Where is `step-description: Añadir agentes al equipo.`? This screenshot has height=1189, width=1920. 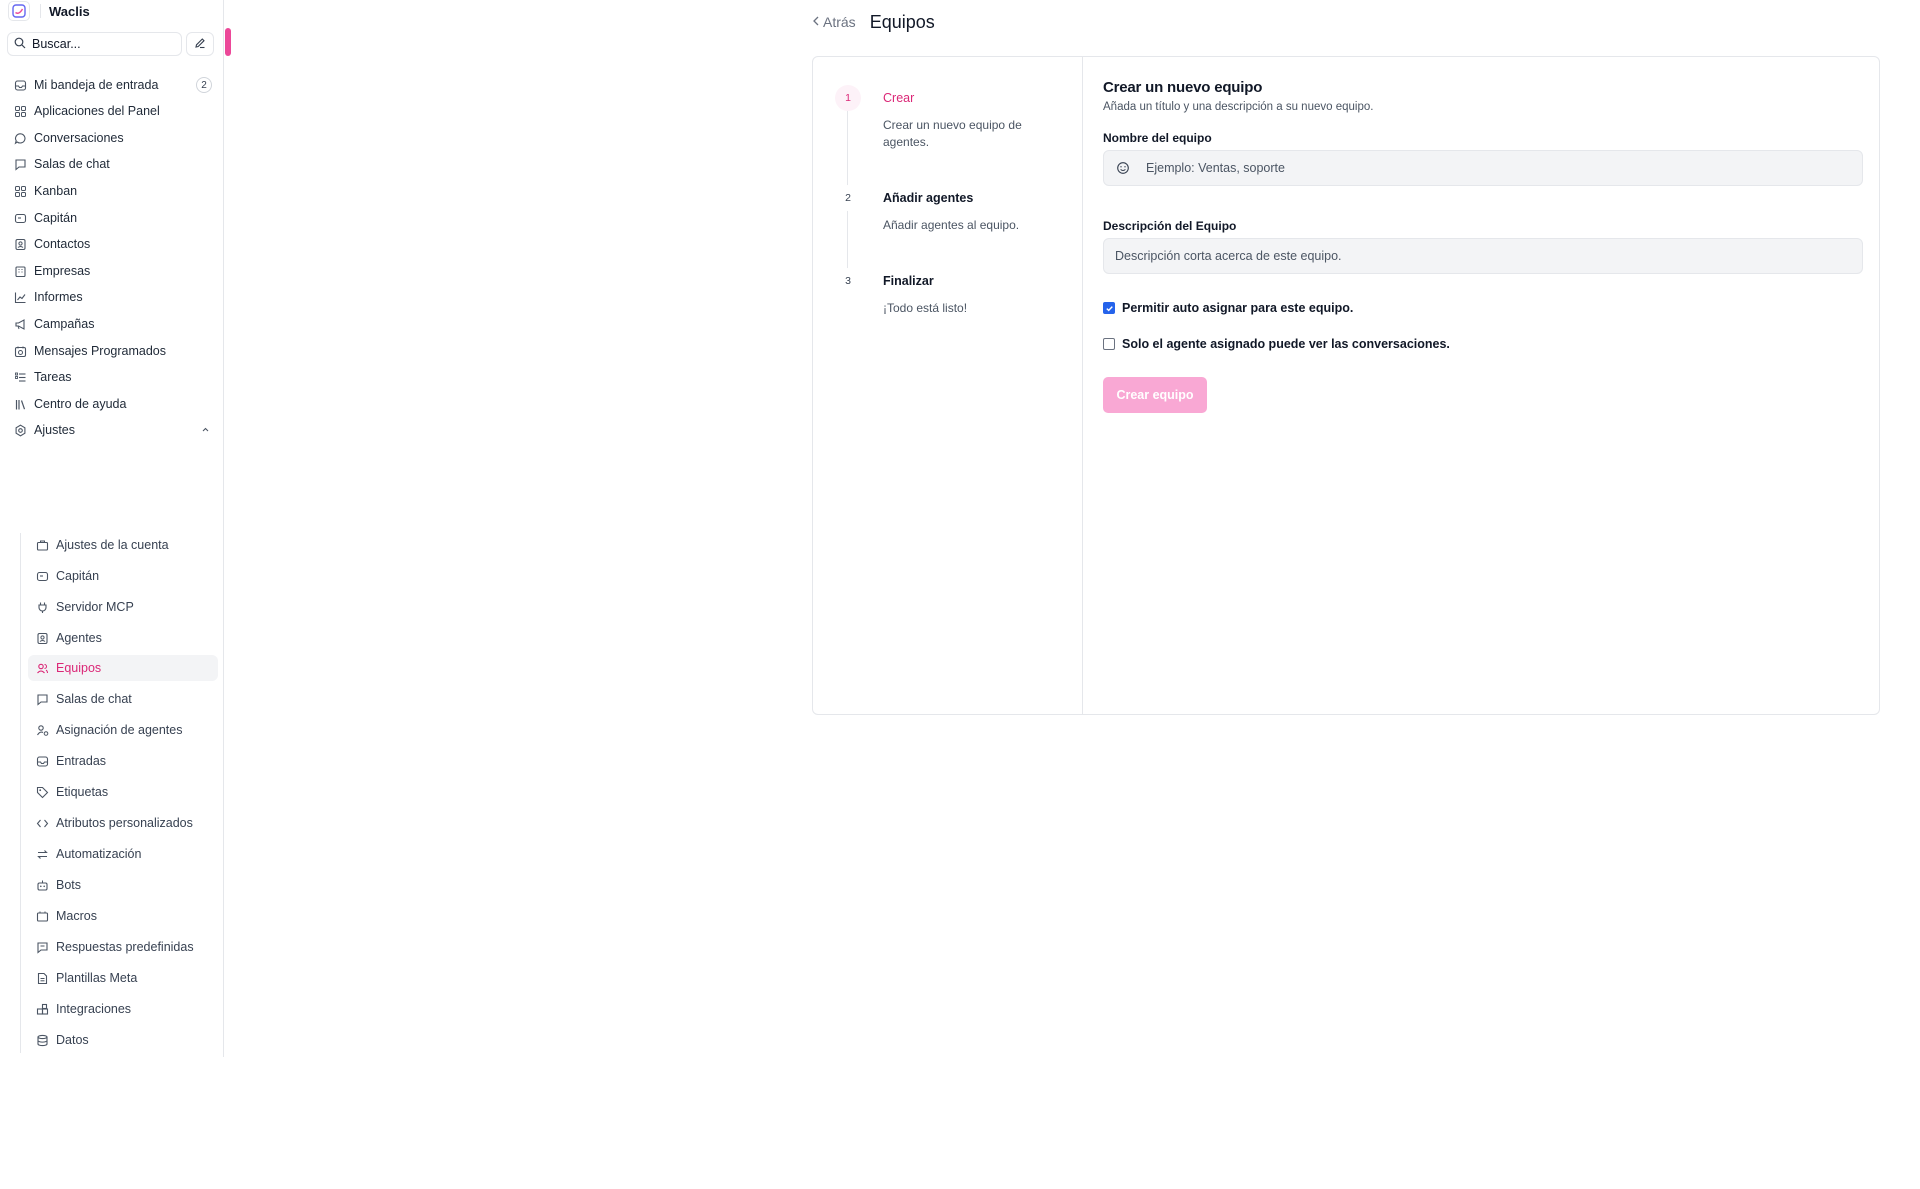 step-description: Añadir agentes al equipo. is located at coordinates (951, 225).